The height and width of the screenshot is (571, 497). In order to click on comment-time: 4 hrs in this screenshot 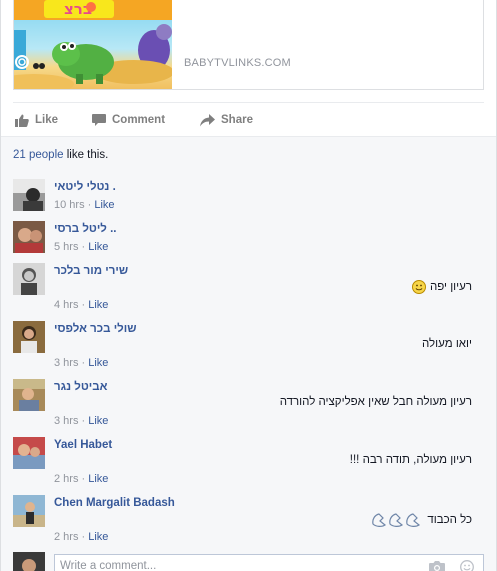, I will do `click(66, 305)`.